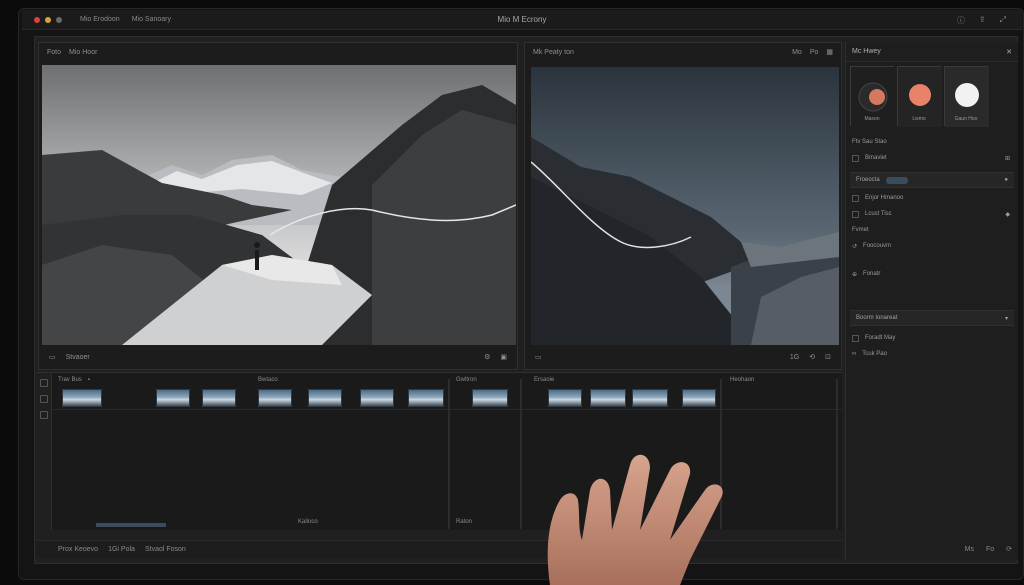 Image resolution: width=1024 pixels, height=585 pixels. I want to click on inspector-row-2: Bmaviet ⊞, so click(931, 158).